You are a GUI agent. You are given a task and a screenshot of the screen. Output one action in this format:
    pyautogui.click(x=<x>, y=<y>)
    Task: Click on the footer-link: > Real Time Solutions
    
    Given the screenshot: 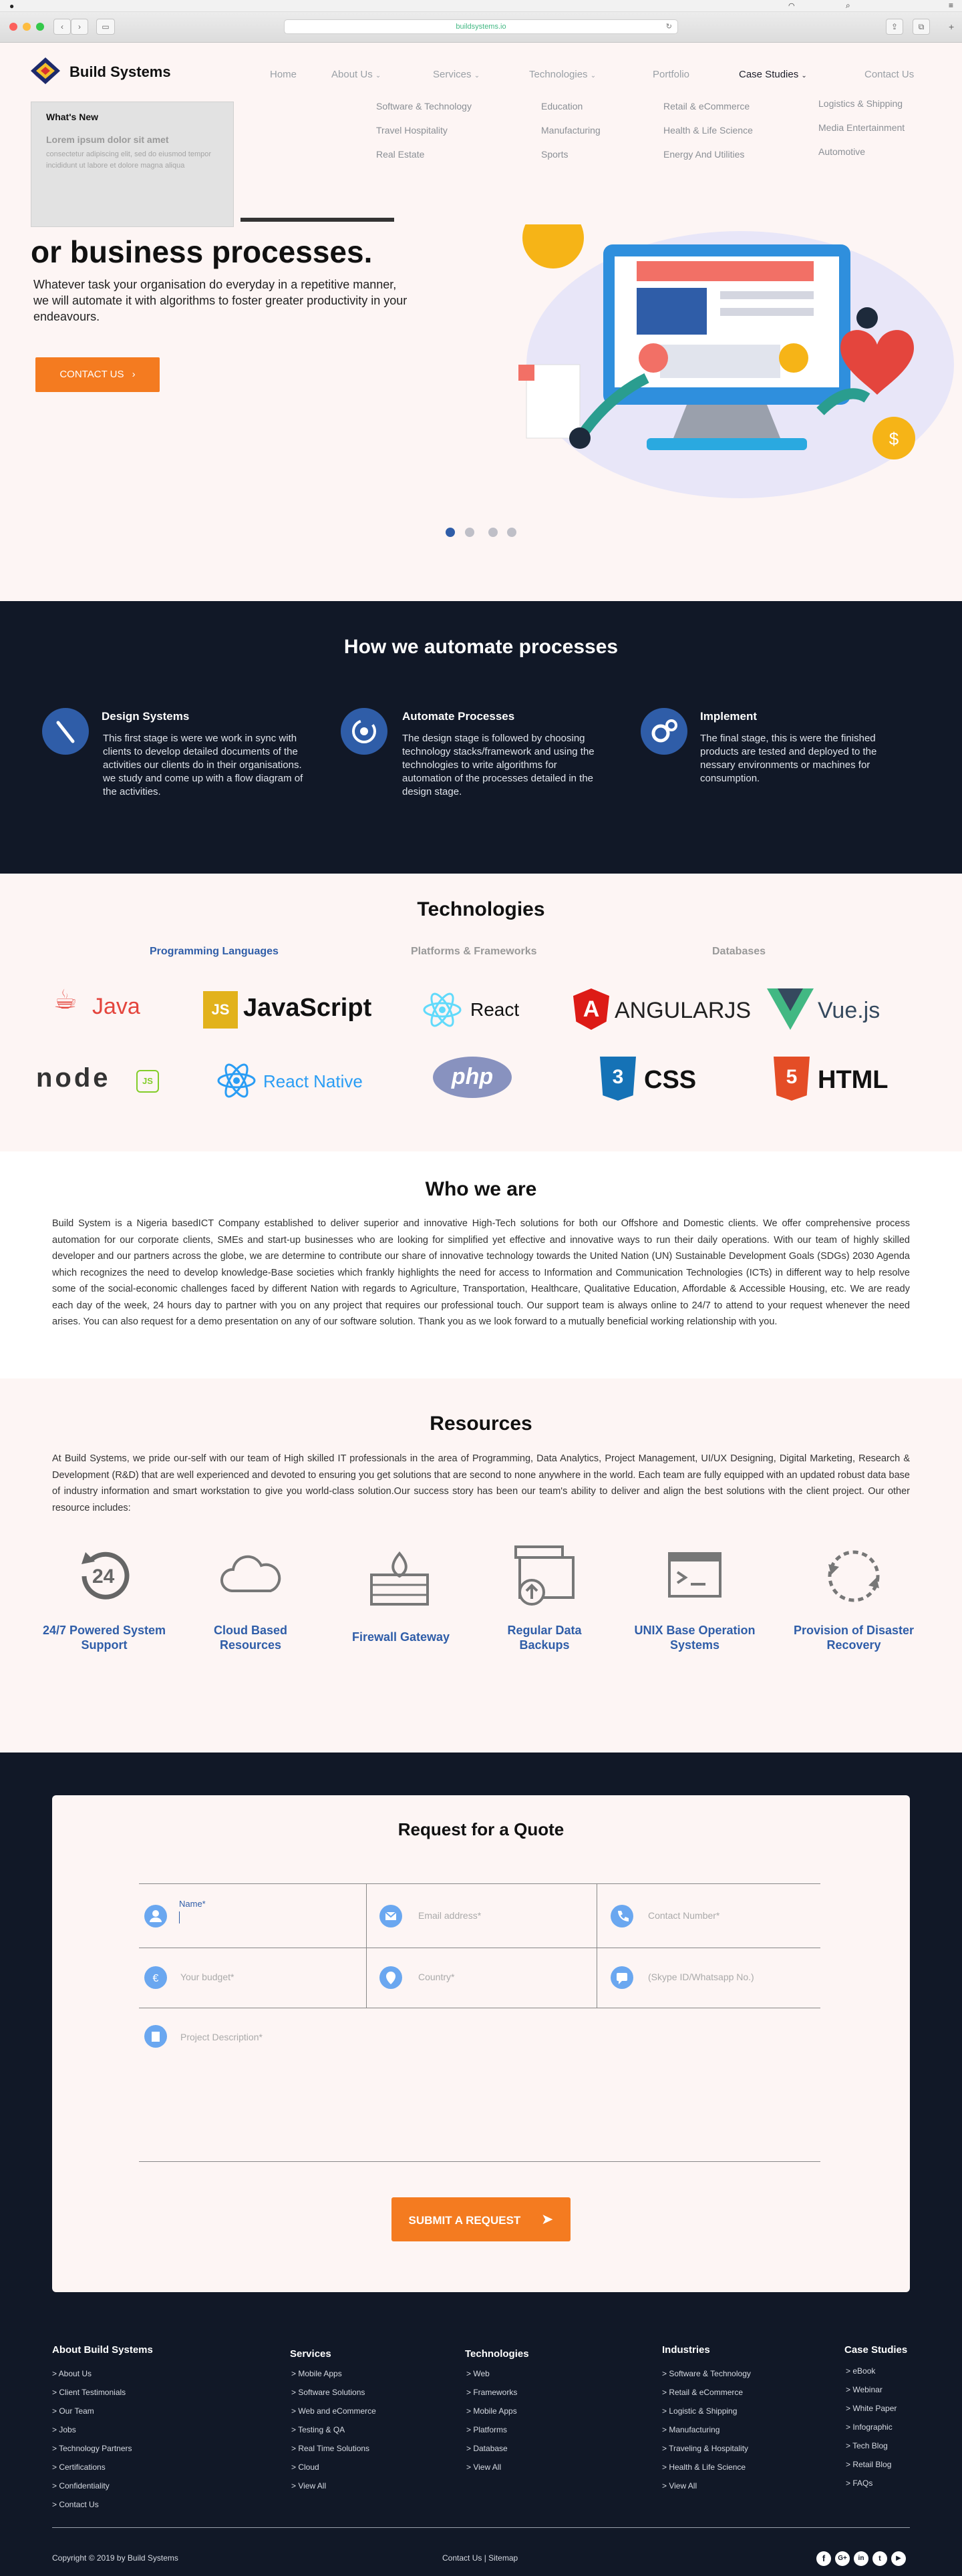 What is the action you would take?
    pyautogui.click(x=330, y=2448)
    